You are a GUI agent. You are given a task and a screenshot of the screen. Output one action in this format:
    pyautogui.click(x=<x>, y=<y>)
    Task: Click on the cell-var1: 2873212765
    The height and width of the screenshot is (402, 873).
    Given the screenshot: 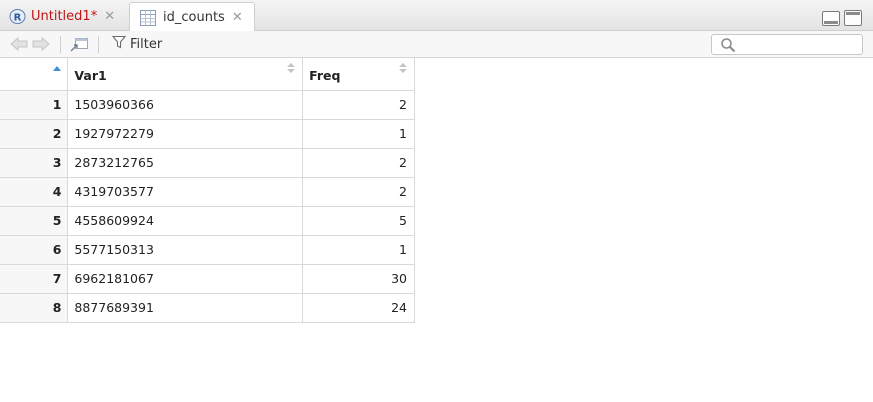 What is the action you would take?
    pyautogui.click(x=185, y=163)
    